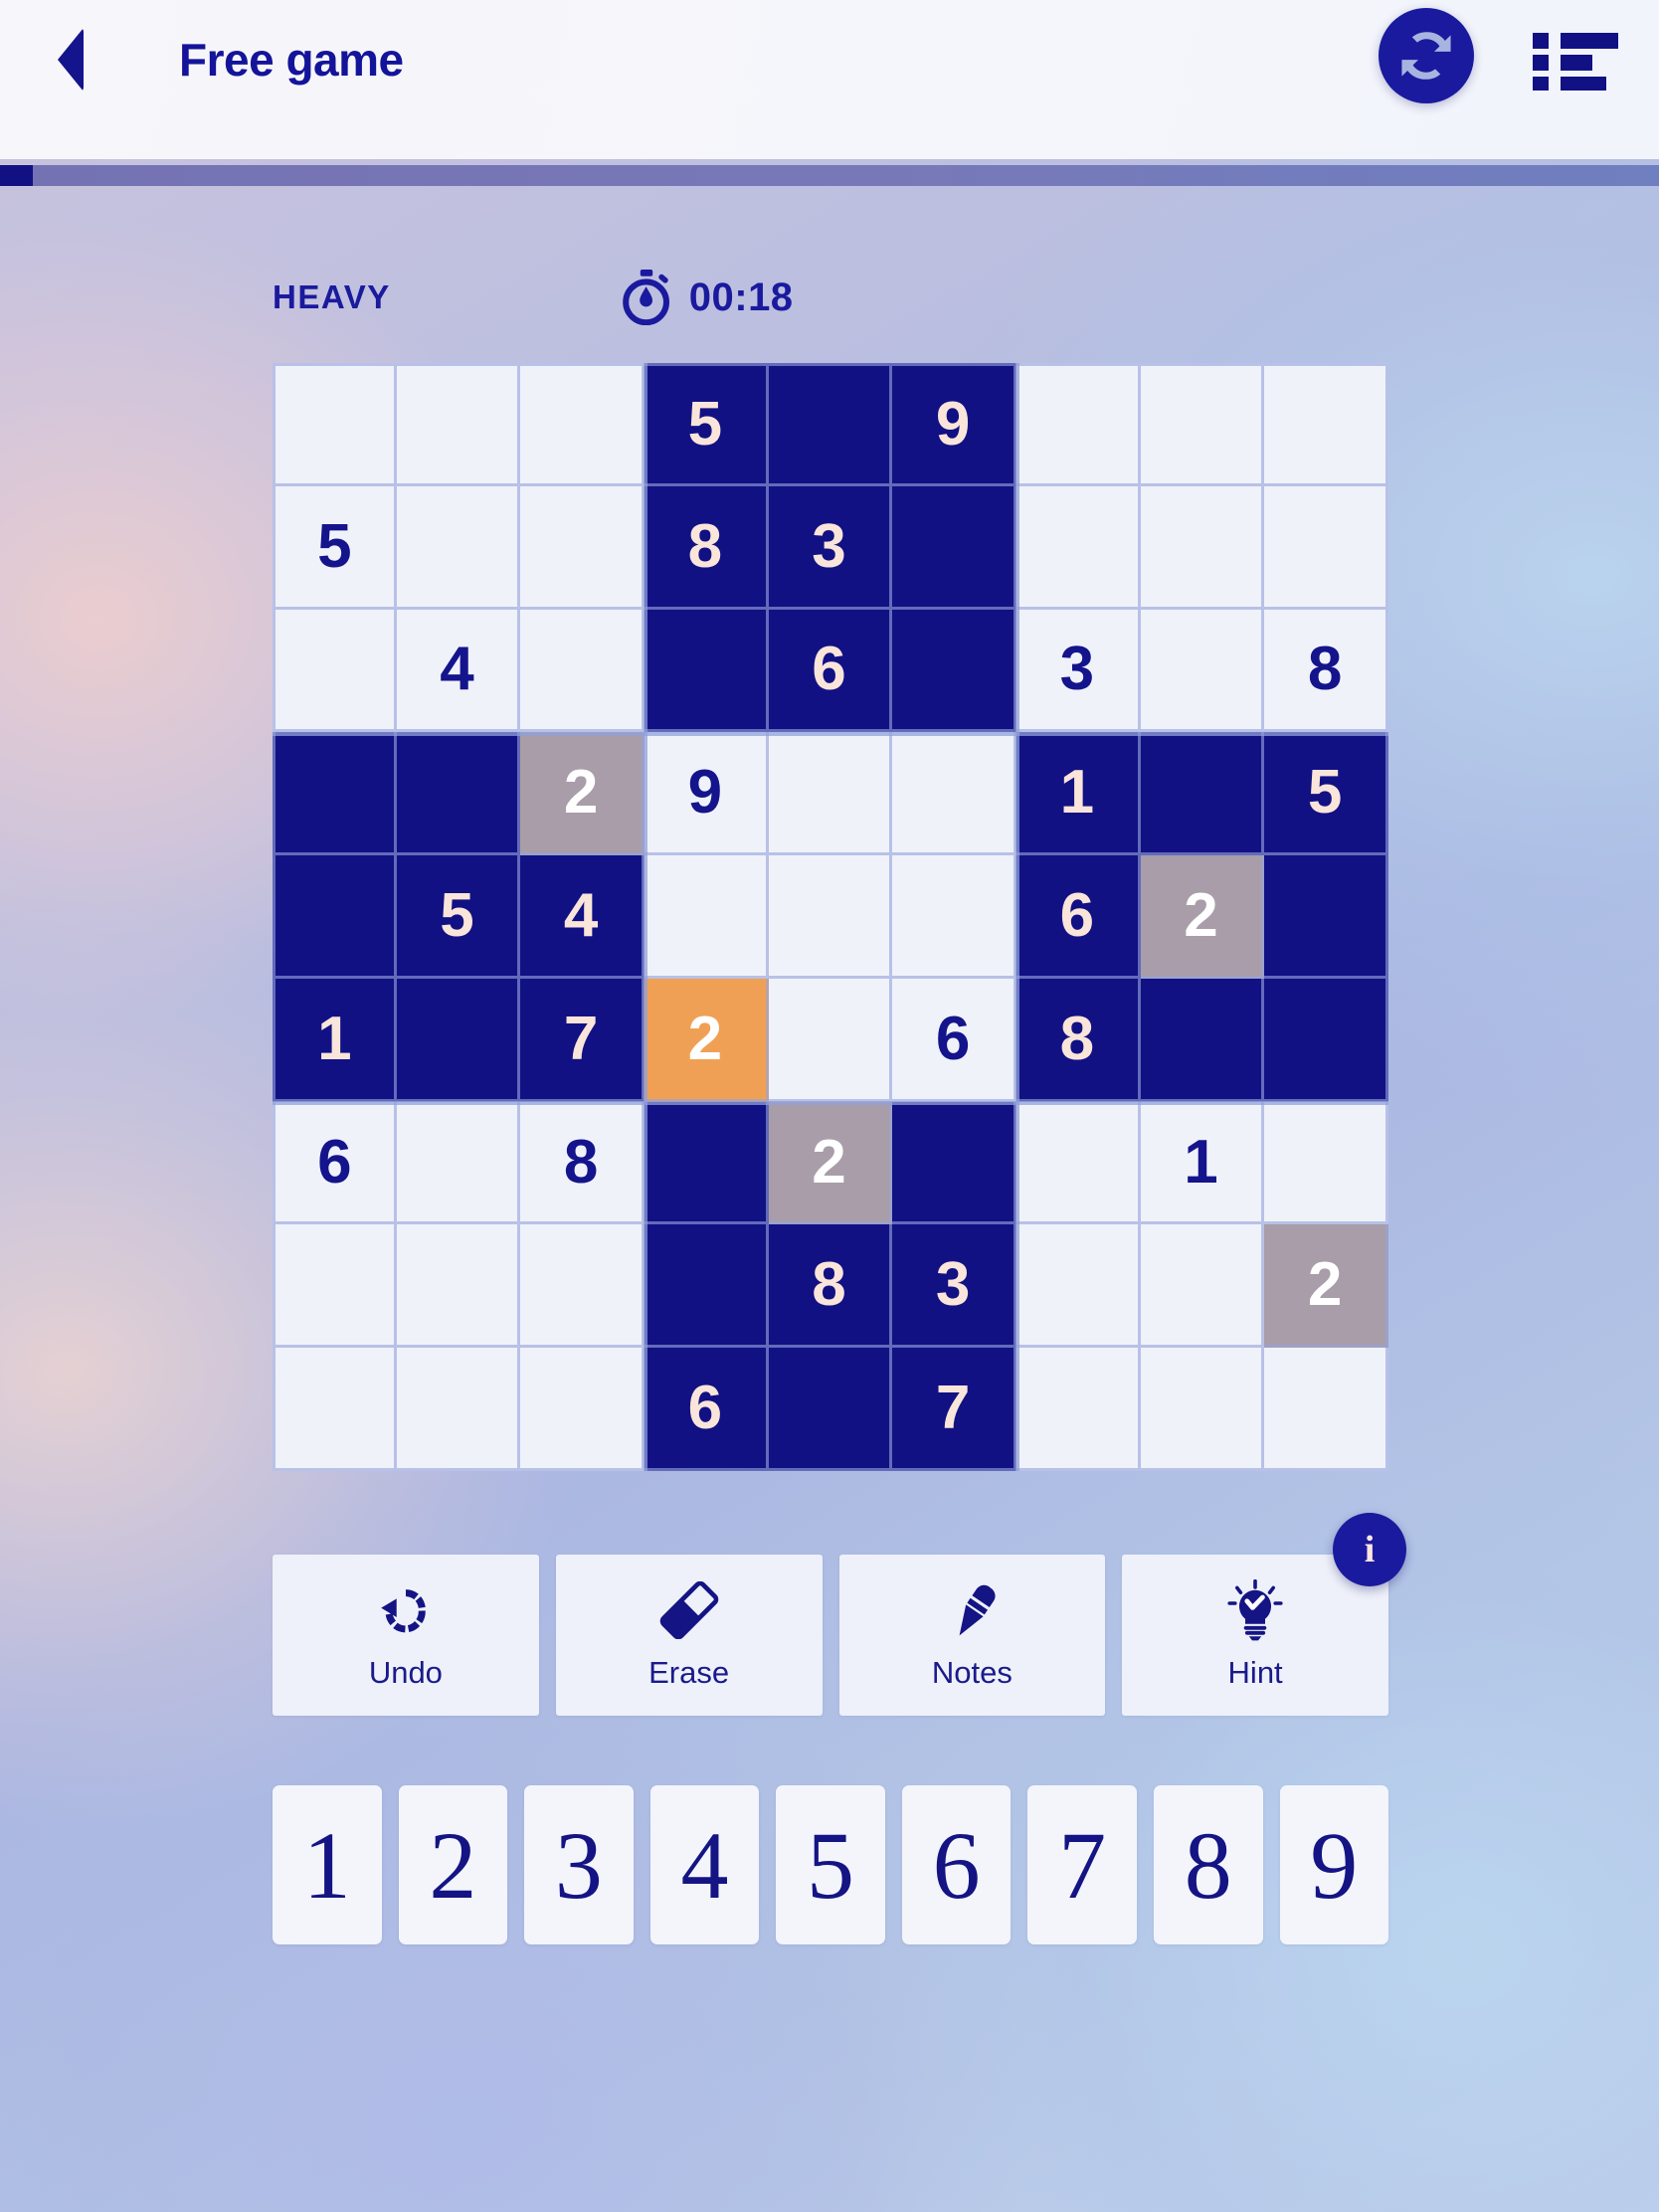 This screenshot has height=2212, width=1659. What do you see at coordinates (830, 424) in the screenshot?
I see `sudoku-cell-r1c5` at bounding box center [830, 424].